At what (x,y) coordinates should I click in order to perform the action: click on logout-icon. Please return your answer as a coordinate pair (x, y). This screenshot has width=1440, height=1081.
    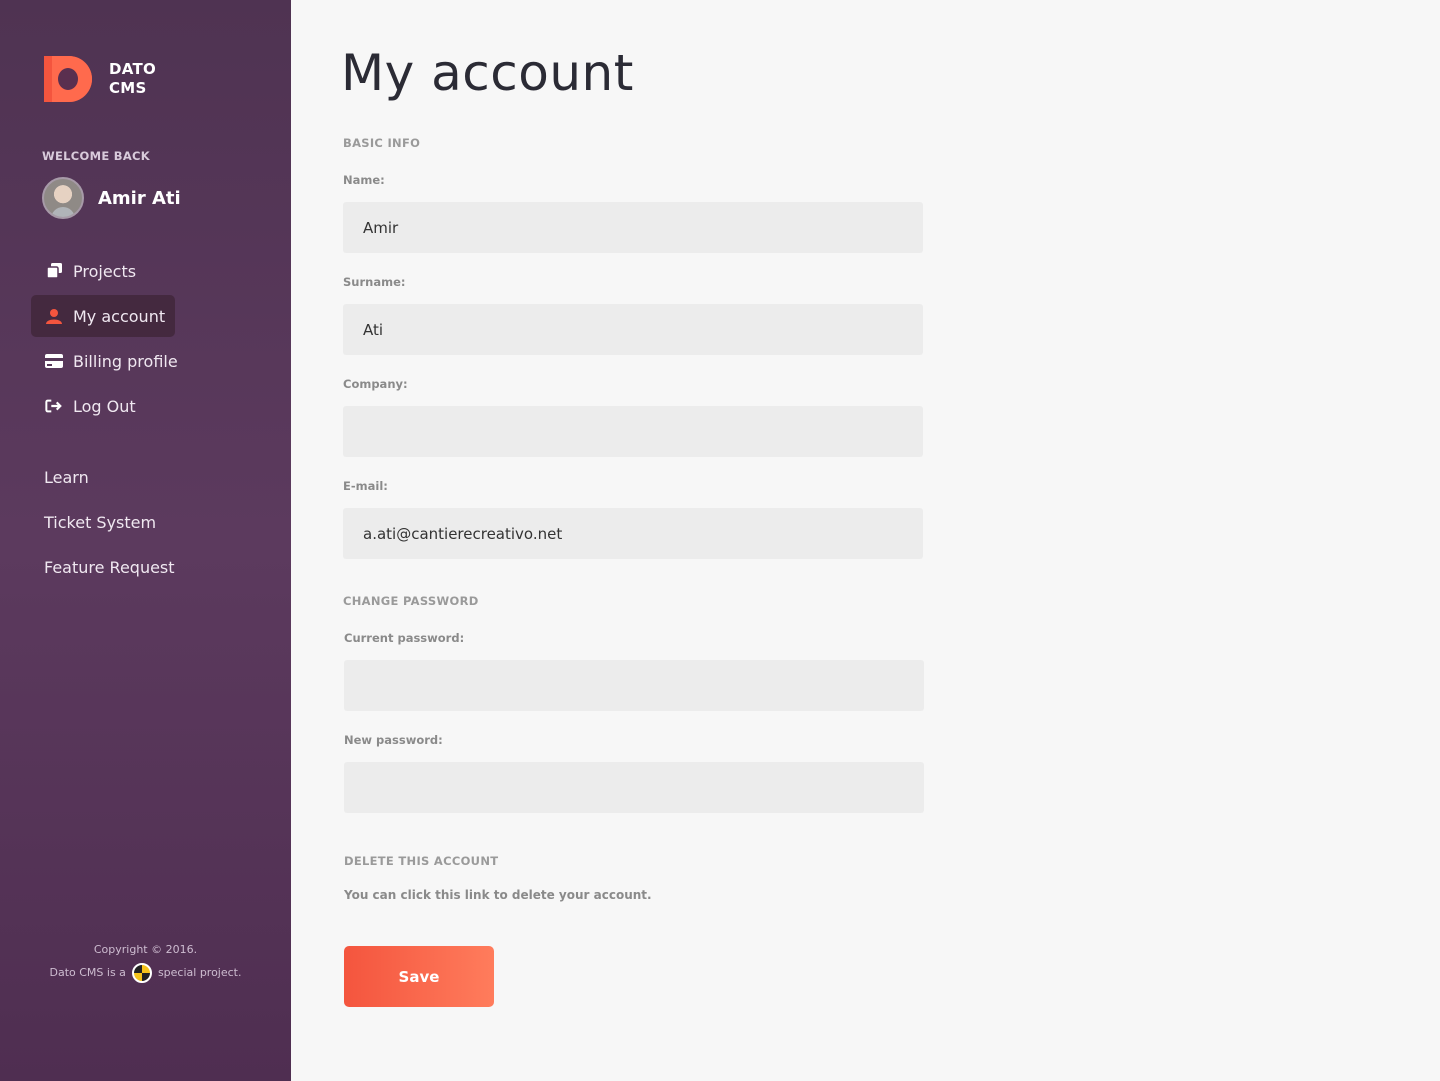
    Looking at the image, I should click on (54, 406).